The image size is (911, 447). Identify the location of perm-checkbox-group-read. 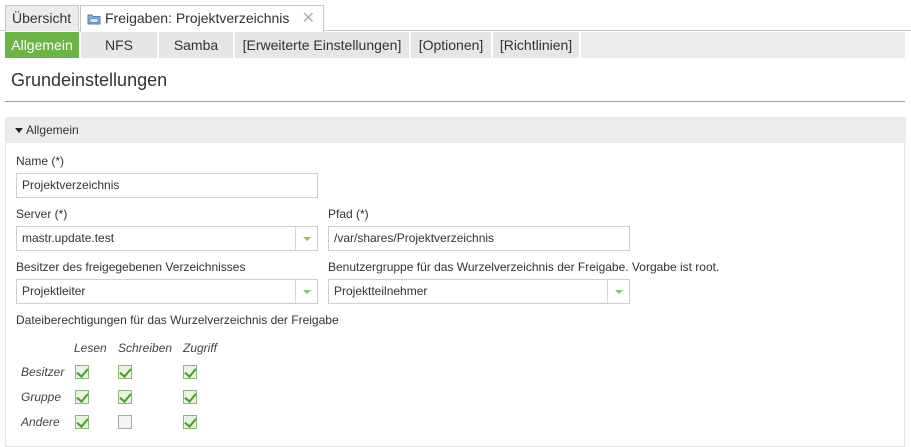
(82, 397).